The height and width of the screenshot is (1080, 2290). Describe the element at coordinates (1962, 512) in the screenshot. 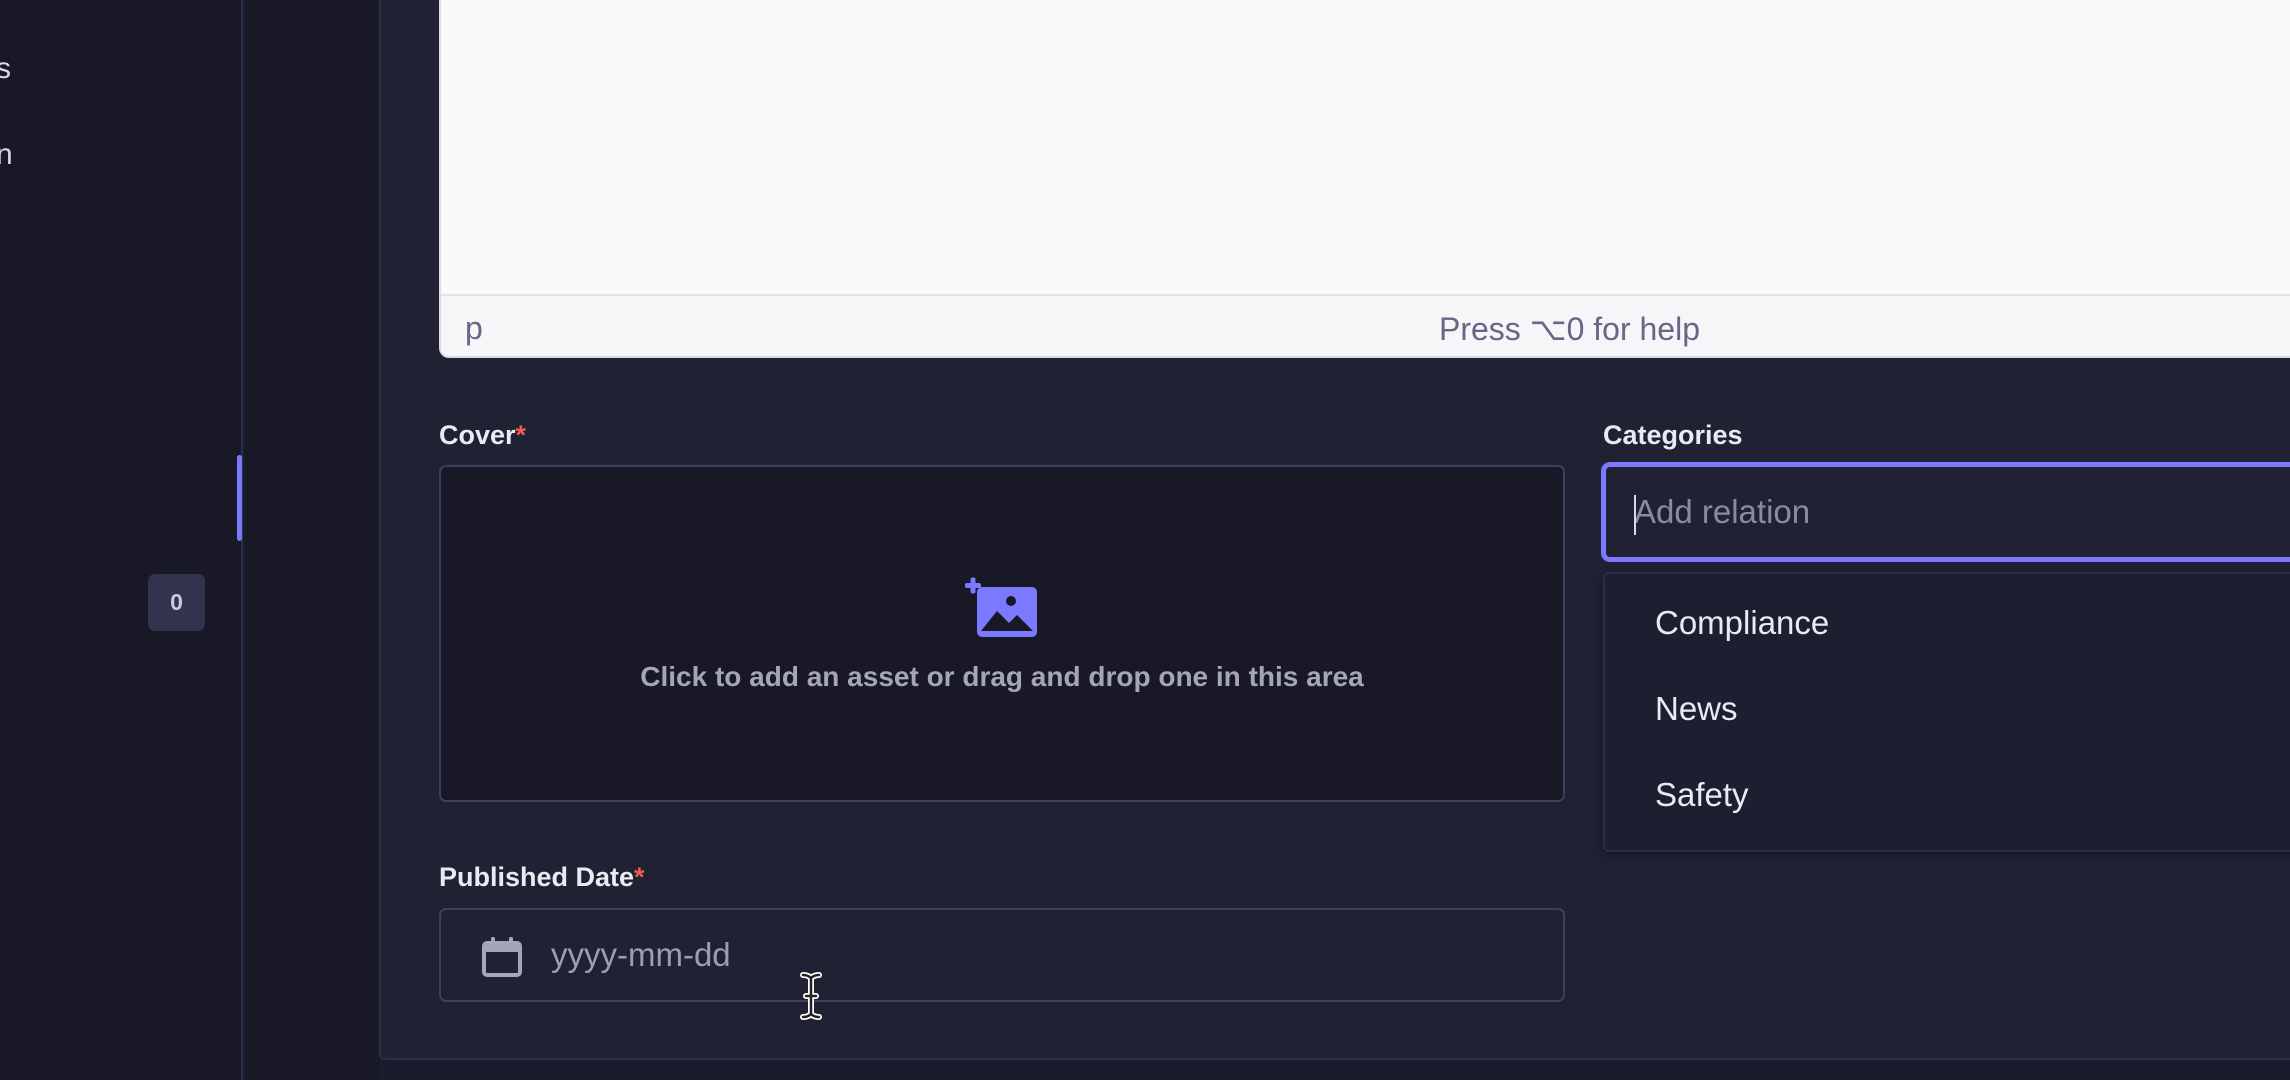

I see `categories-search-input` at that location.